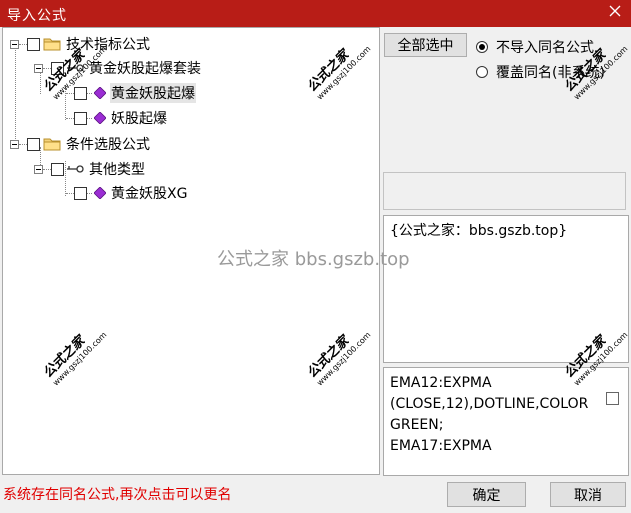 The image size is (631, 513). What do you see at coordinates (153, 93) in the screenshot?
I see `tree-label: 黄金妖股起爆` at bounding box center [153, 93].